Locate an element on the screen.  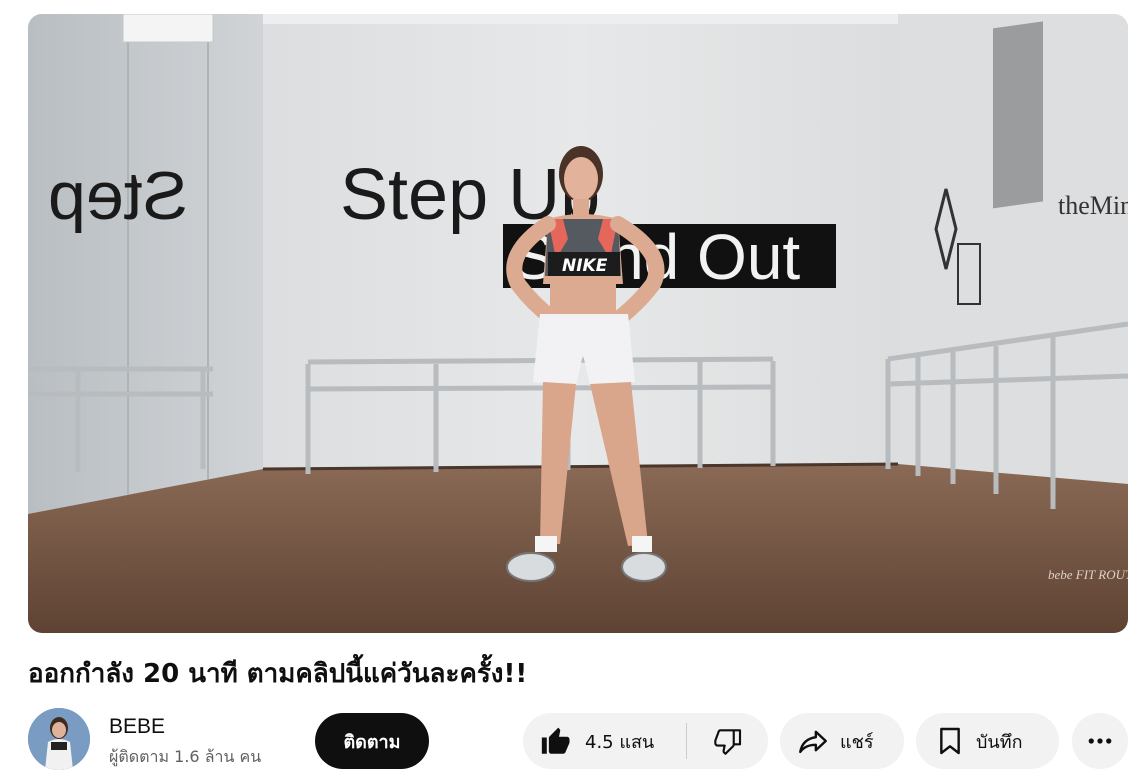
bookmark-icon is located at coordinates (950, 741).